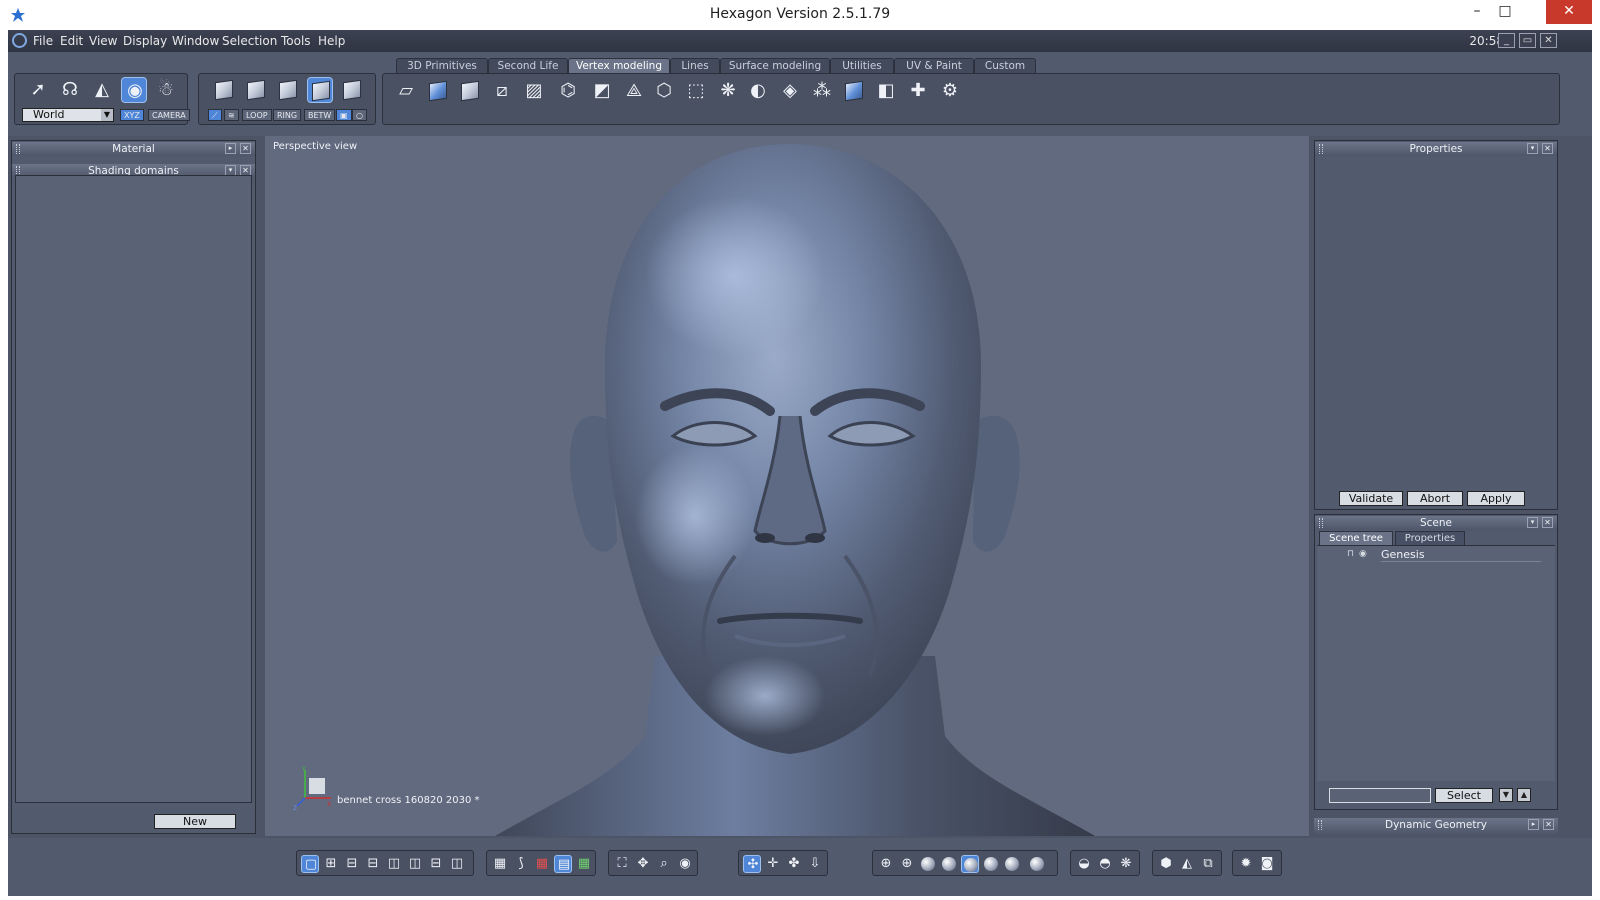 This screenshot has width=1600, height=900. What do you see at coordinates (664, 864) in the screenshot?
I see `zoom-button: ⌕` at bounding box center [664, 864].